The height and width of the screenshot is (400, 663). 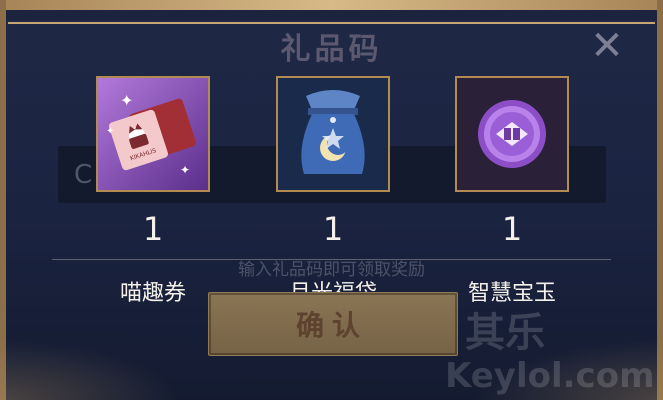 I want to click on watermark-cn: 其乐, so click(x=505, y=333).